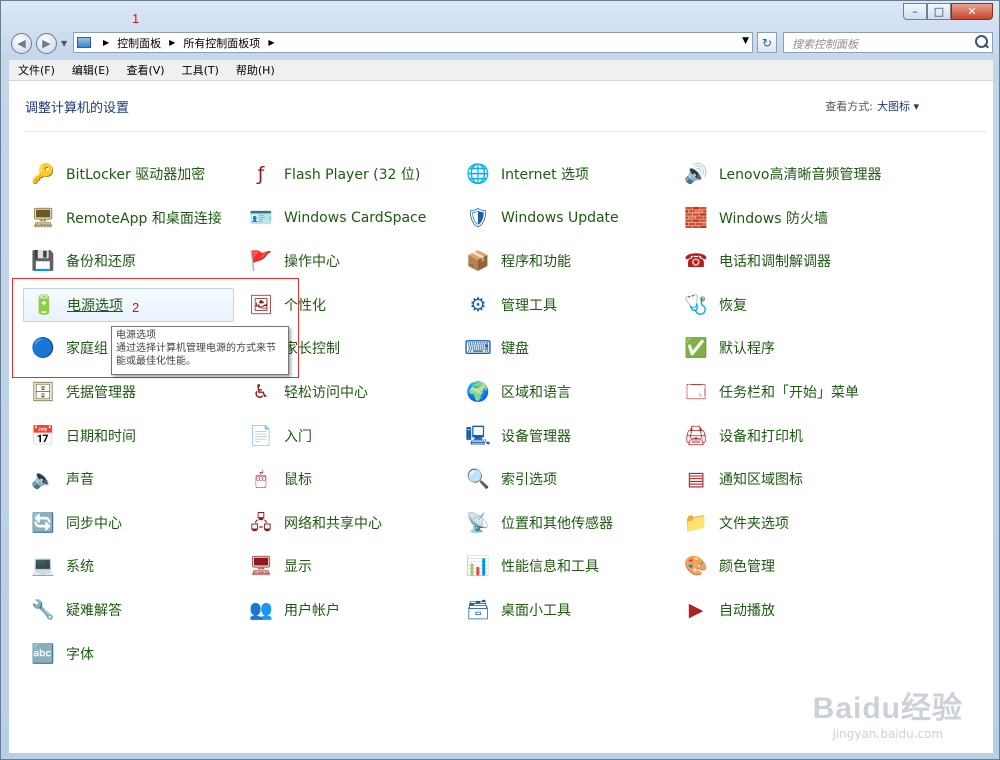 The width and height of the screenshot is (1000, 760). I want to click on control-panel-item: 🔤 字体, so click(58, 654).